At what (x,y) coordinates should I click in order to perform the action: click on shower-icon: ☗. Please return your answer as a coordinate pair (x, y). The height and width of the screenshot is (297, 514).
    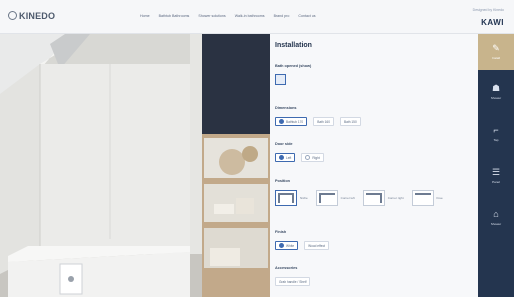
    Looking at the image, I should click on (496, 88).